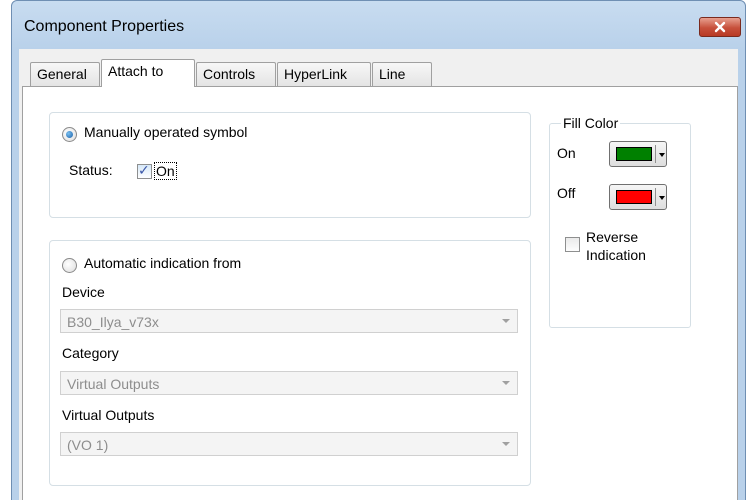 Image resolution: width=746 pixels, height=500 pixels. Describe the element at coordinates (289, 444) in the screenshot. I see `virtual-outputs-select: (VO 1)` at that location.